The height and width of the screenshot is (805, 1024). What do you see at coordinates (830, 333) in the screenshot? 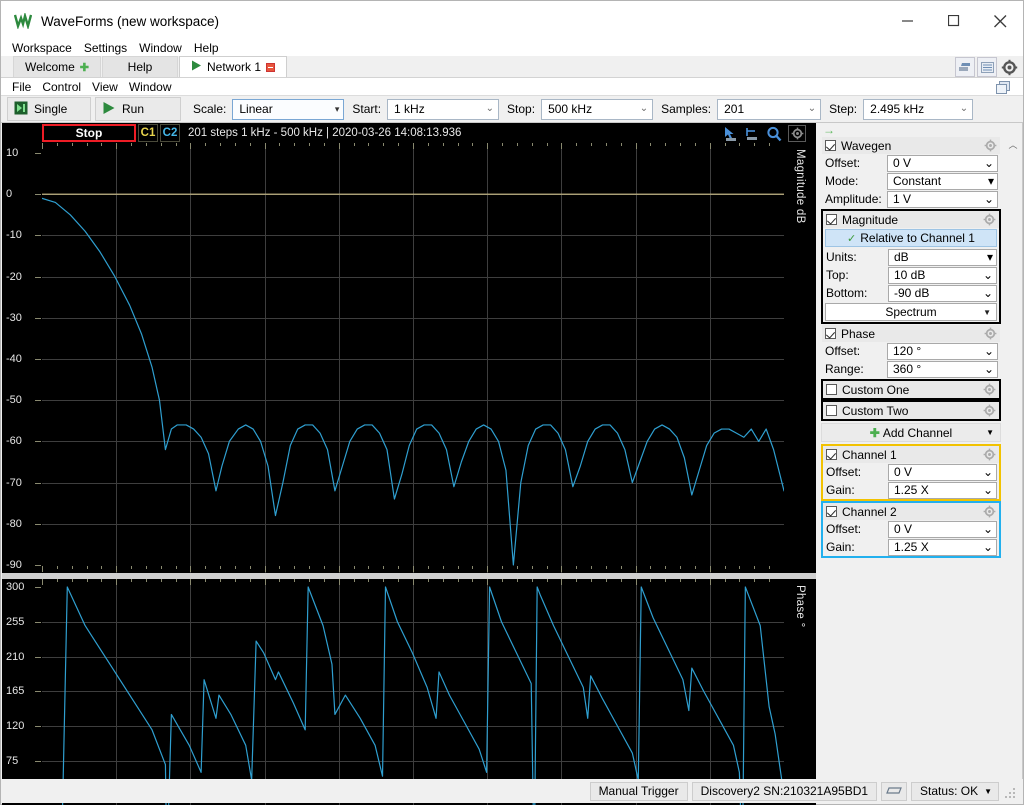
I see `checkbox-phase` at bounding box center [830, 333].